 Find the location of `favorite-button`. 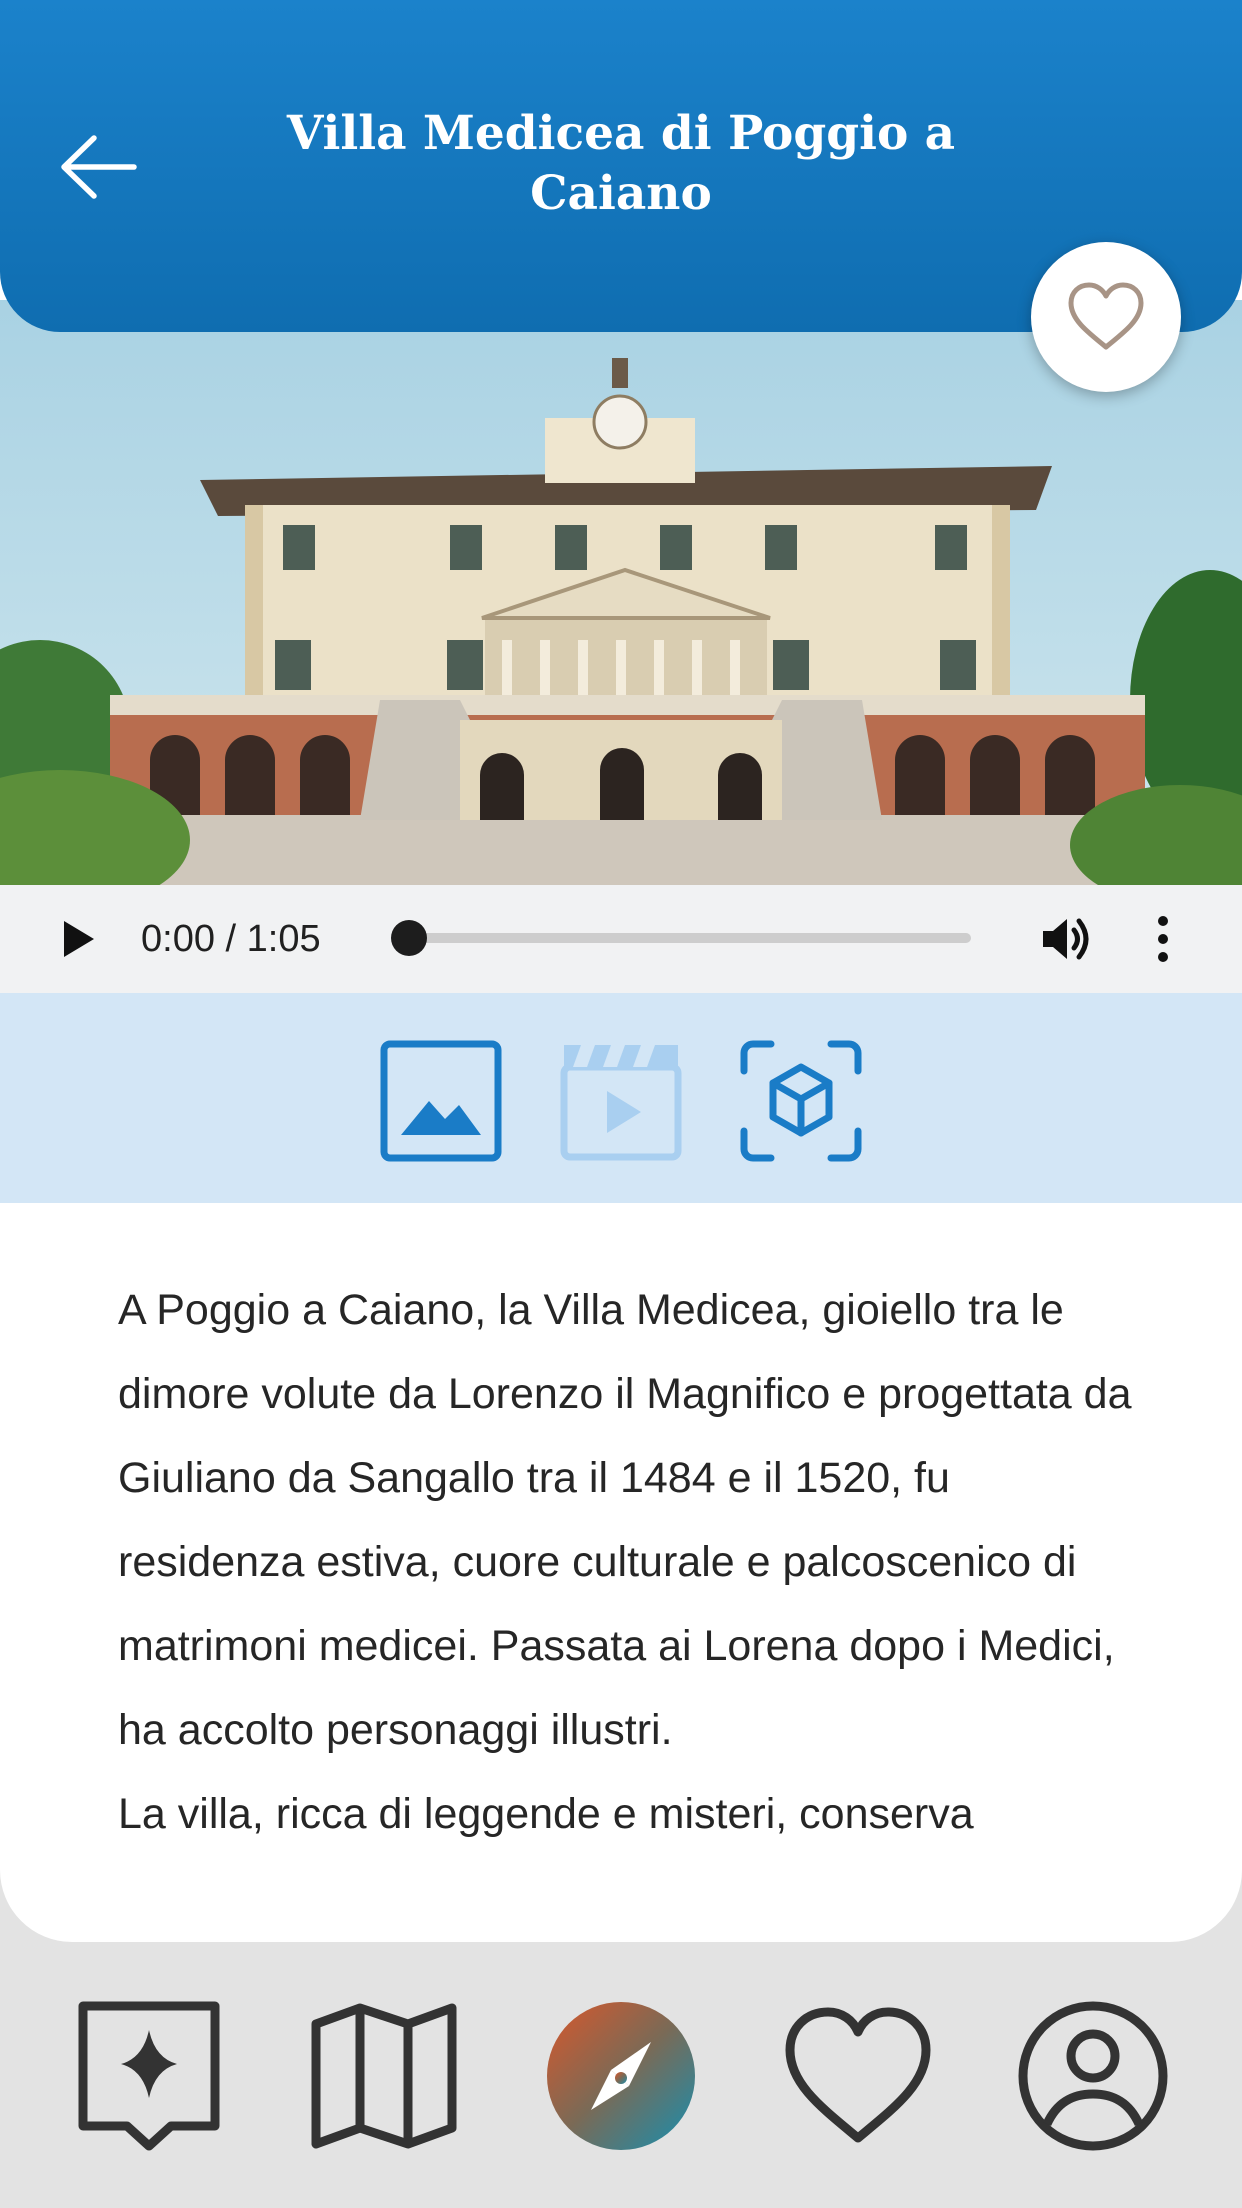

favorite-button is located at coordinates (1106, 317).